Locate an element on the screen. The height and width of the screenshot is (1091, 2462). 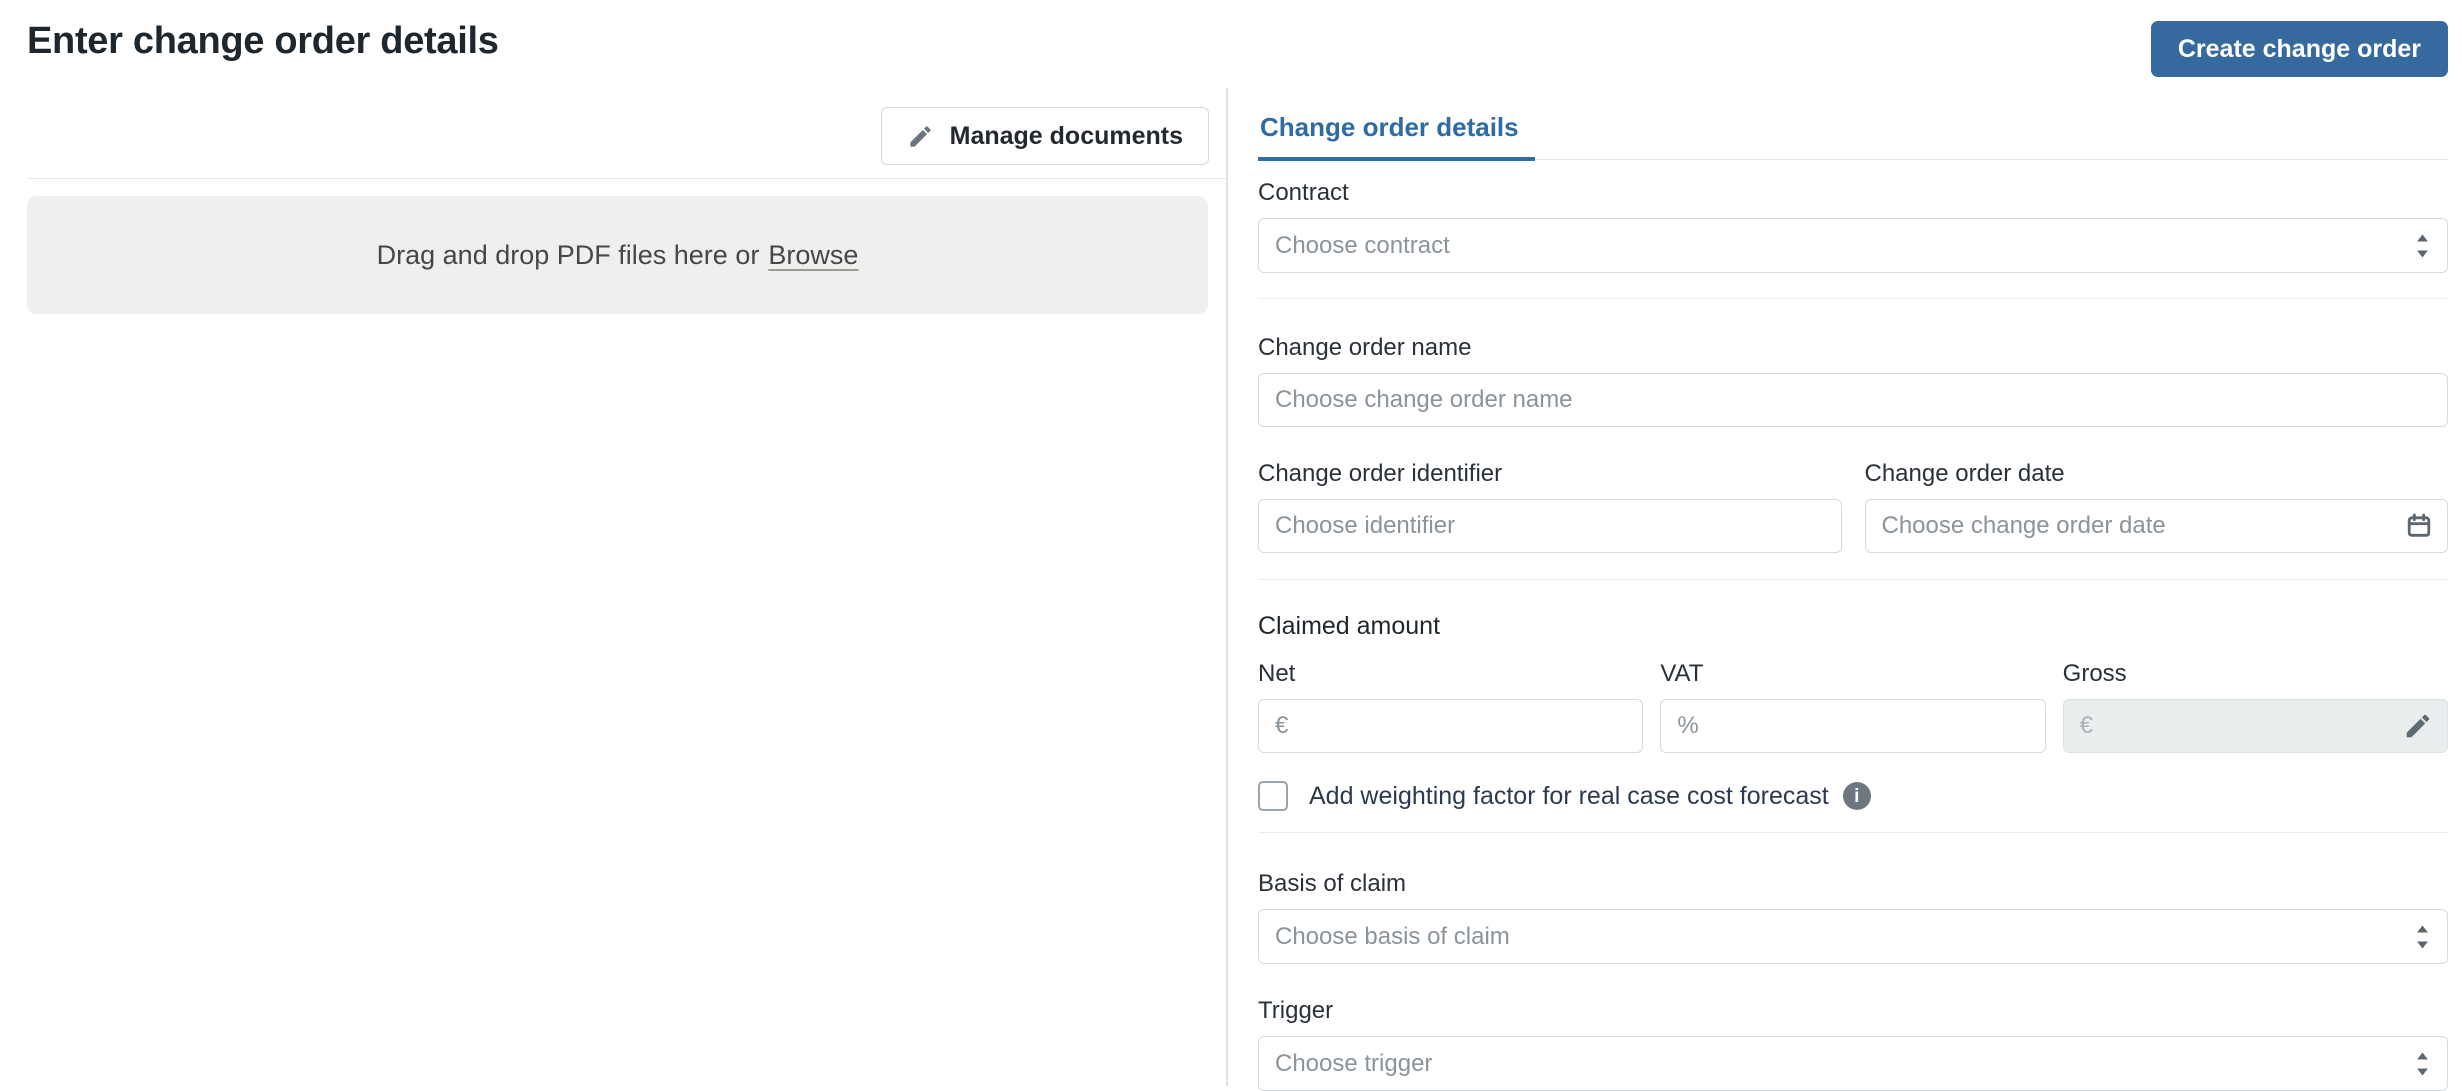
claimed-amount-heading: Claimed amount is located at coordinates (1349, 626).